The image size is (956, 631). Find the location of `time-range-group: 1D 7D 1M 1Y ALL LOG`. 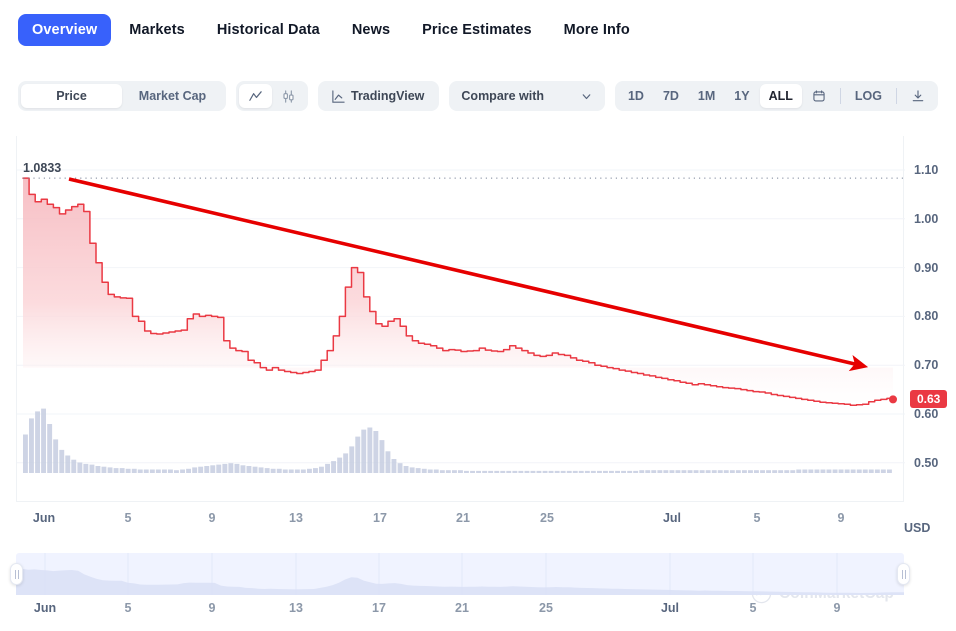

time-range-group: 1D 7D 1M 1Y ALL LOG is located at coordinates (776, 96).